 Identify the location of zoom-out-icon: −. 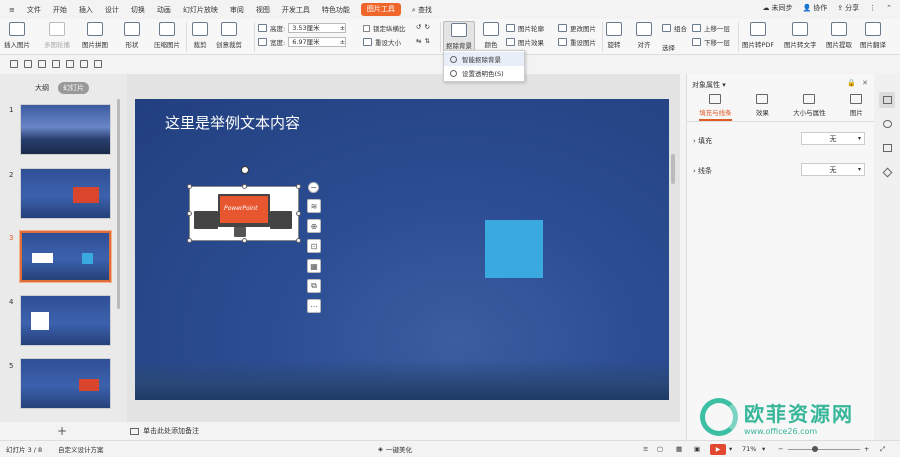
(780, 449).